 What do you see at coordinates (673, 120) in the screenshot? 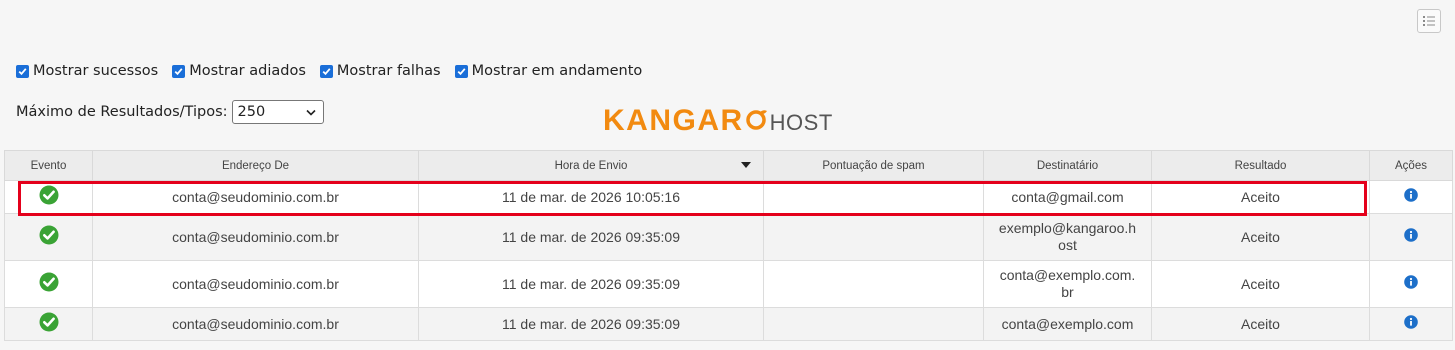
I see `logo-text-kangaroo: KANGAR` at bounding box center [673, 120].